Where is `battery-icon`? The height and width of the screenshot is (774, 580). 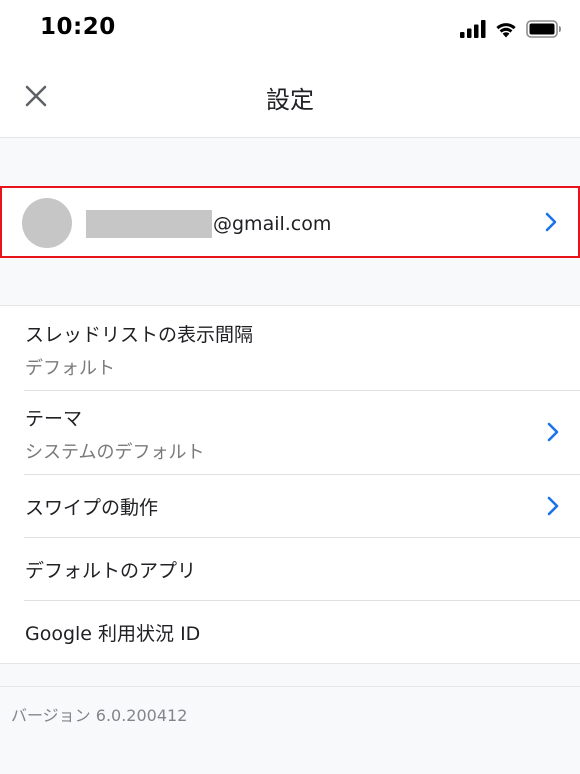
battery-icon is located at coordinates (544, 31).